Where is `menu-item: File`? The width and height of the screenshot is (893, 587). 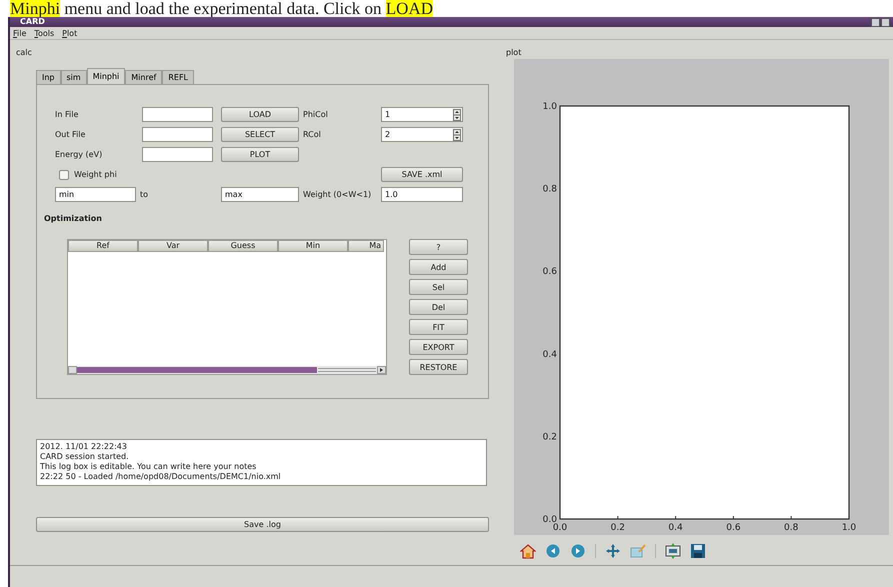
menu-item: File is located at coordinates (19, 33).